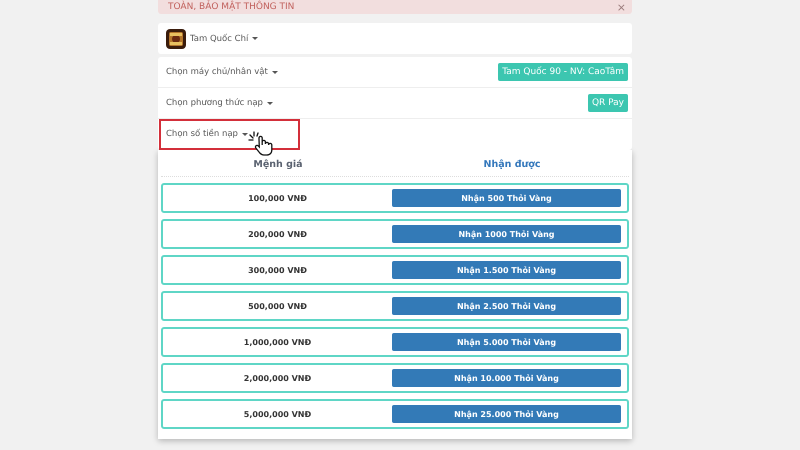 This screenshot has height=450, width=800. Describe the element at coordinates (506, 306) in the screenshot. I see `reward-button: Nhận 2.500 Thỏi Vàng` at that location.